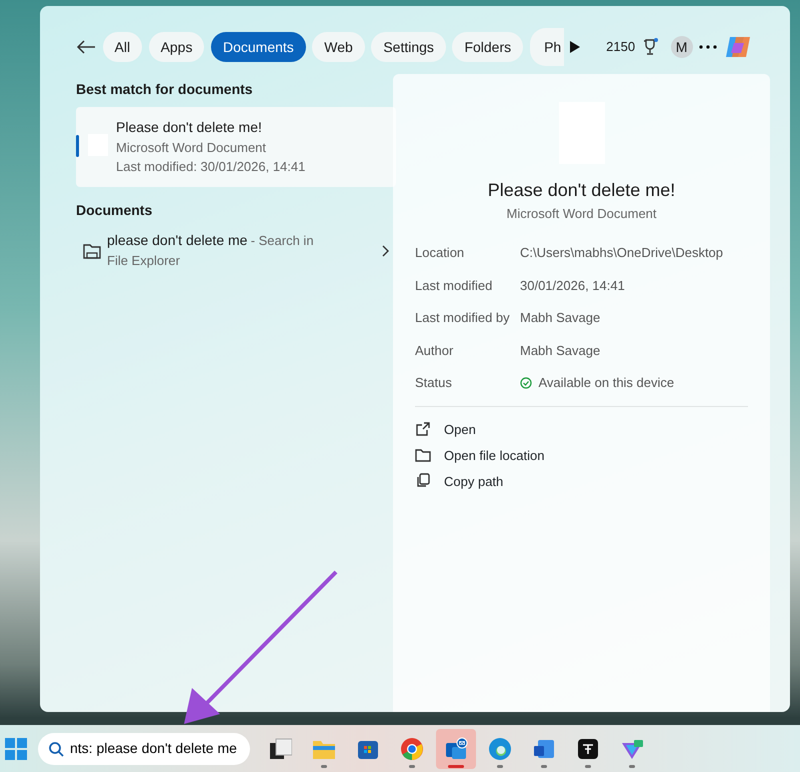  I want to click on search-box: nts: please don't delete me, so click(144, 748).